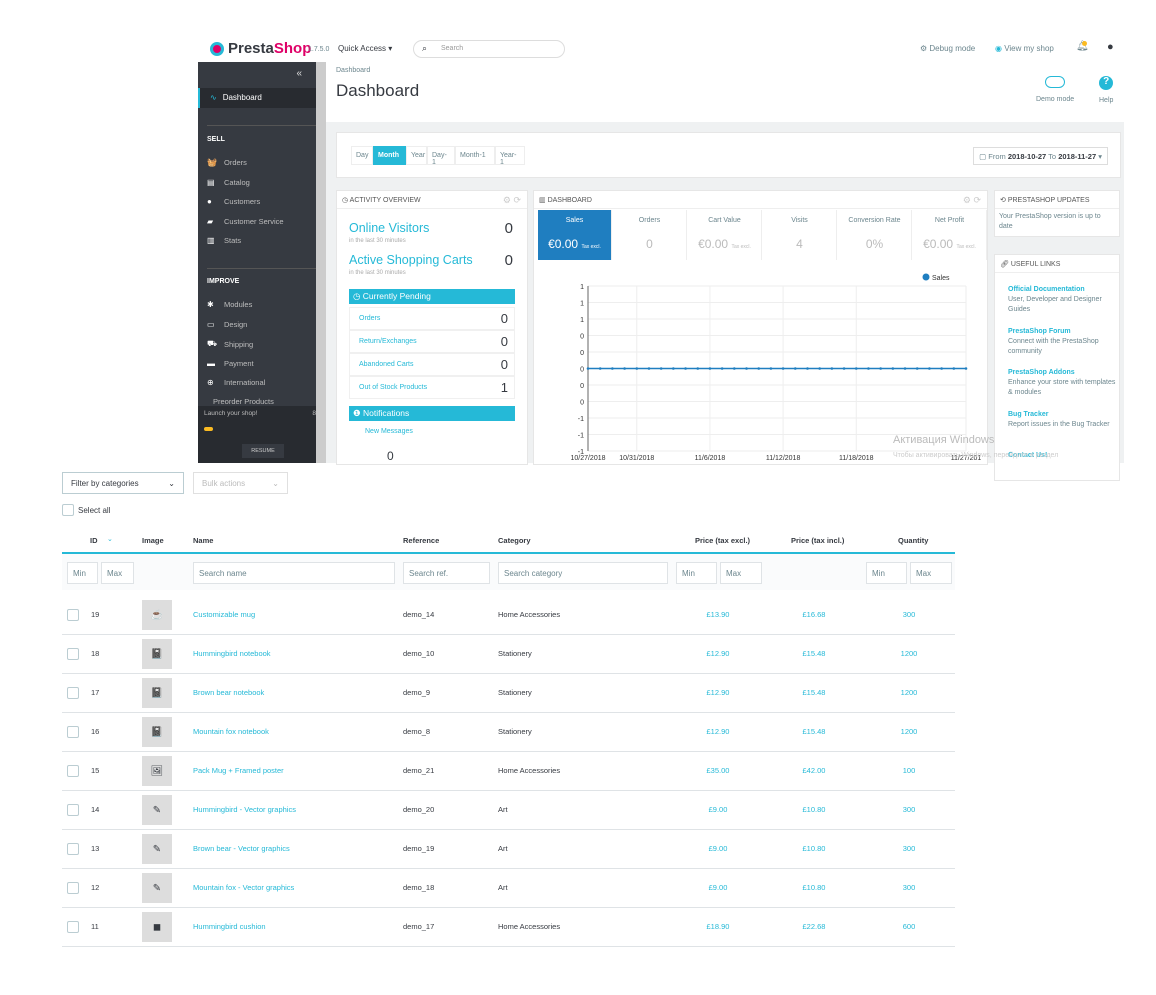 The width and height of the screenshot is (1156, 995). I want to click on column-header-image: Image, so click(153, 540).